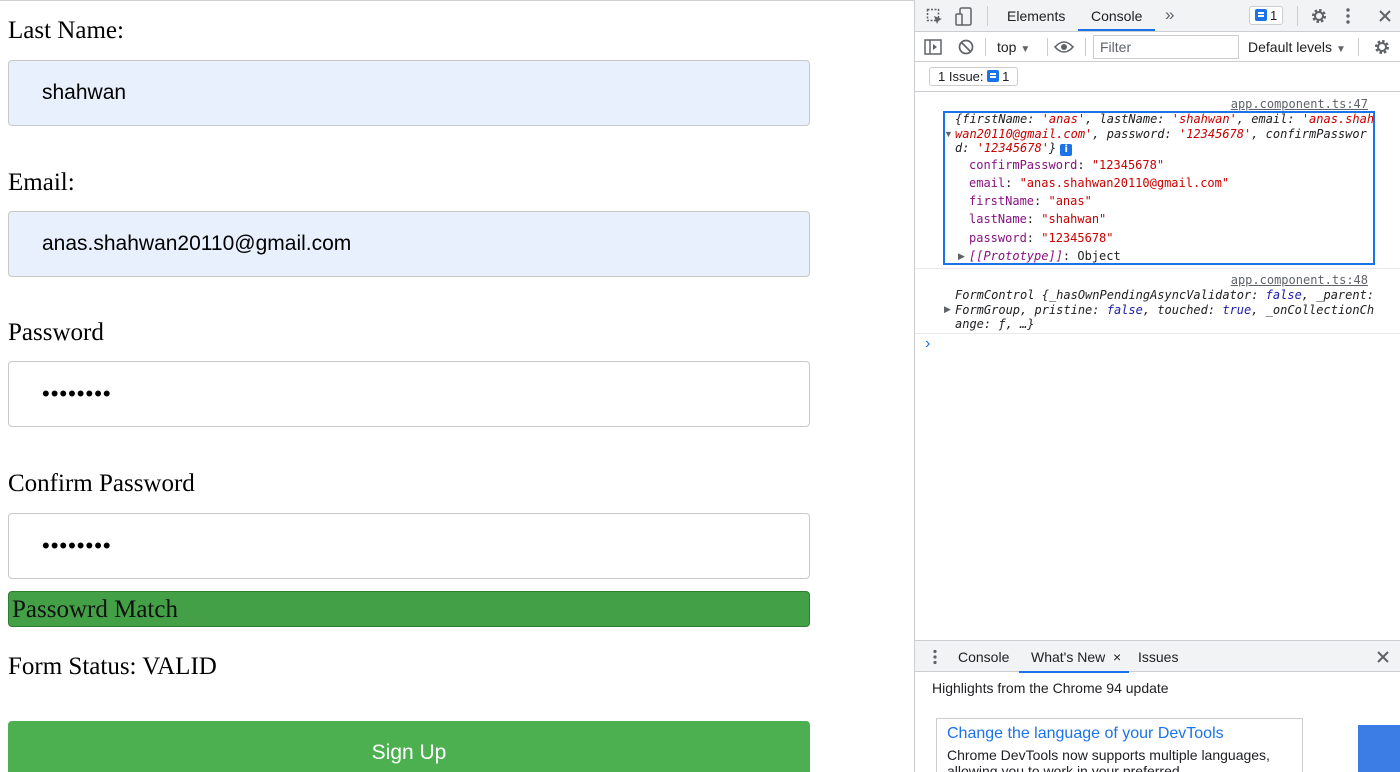 Image resolution: width=1400 pixels, height=772 pixels. Describe the element at coordinates (1119, 734) in the screenshot. I see `card-title: Change the language of your DevTools` at that location.